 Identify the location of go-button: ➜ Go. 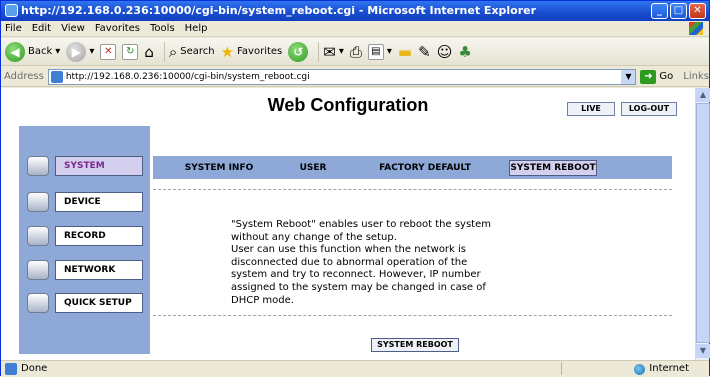
(657, 76).